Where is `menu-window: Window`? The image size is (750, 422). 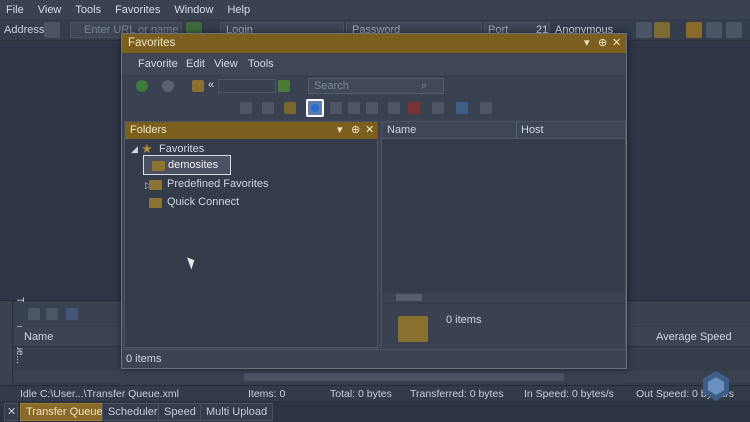 menu-window: Window is located at coordinates (193, 10).